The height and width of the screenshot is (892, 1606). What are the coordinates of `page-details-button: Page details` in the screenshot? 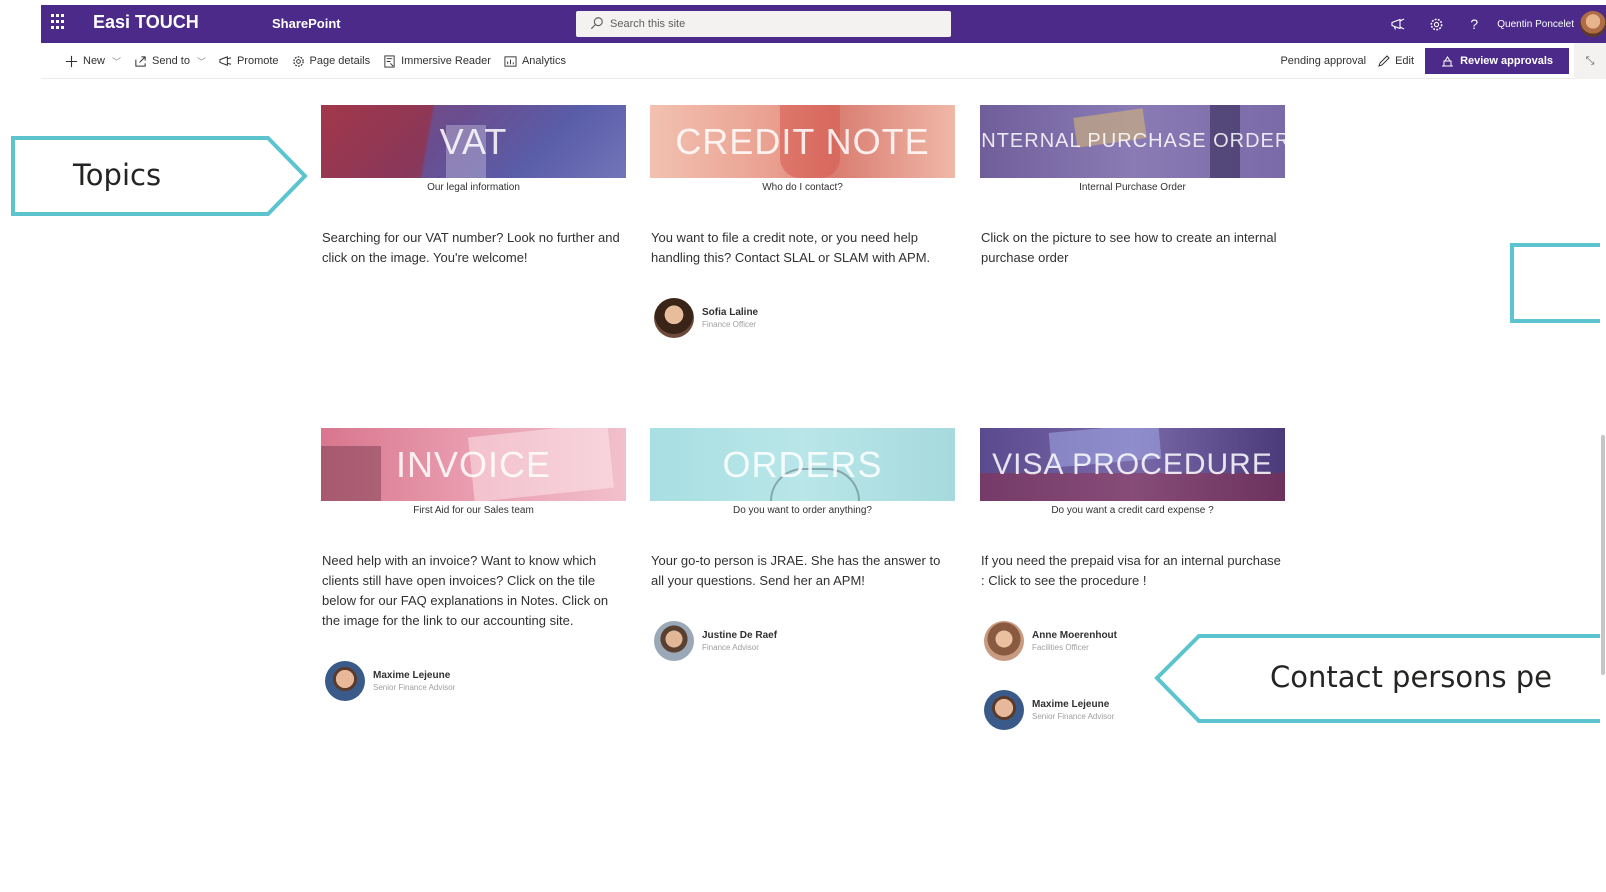 It's located at (331, 61).